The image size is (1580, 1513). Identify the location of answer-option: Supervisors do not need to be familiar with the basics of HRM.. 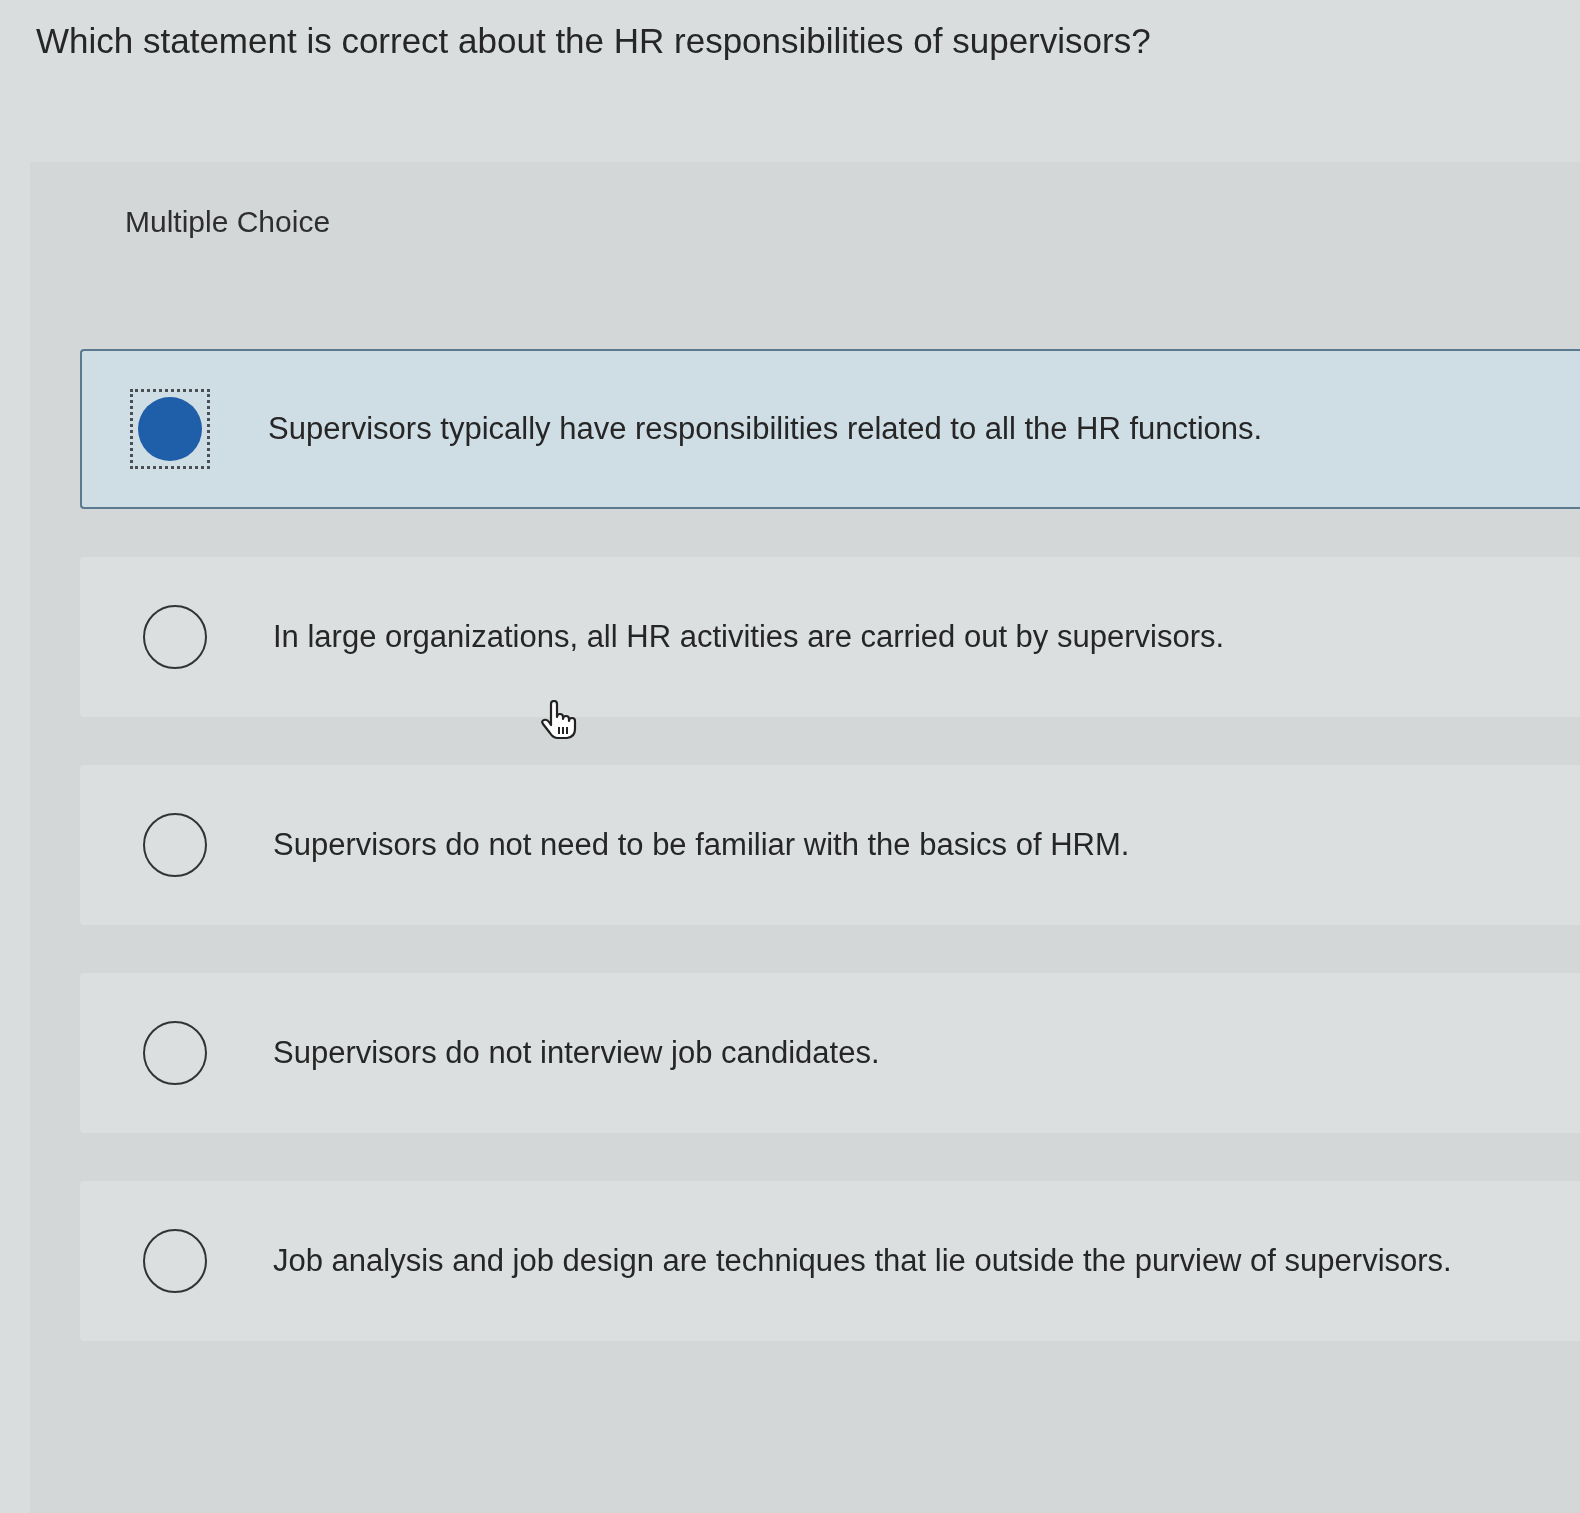
(830, 845).